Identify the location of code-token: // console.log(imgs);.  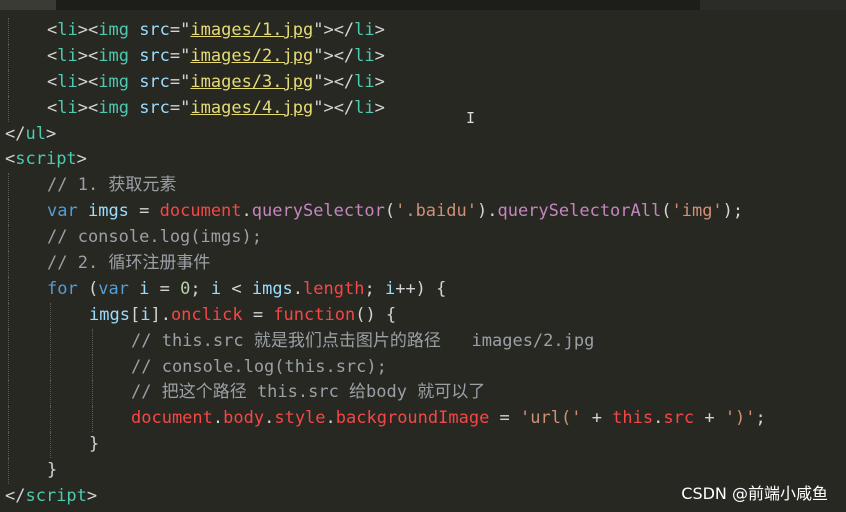
(154, 237).